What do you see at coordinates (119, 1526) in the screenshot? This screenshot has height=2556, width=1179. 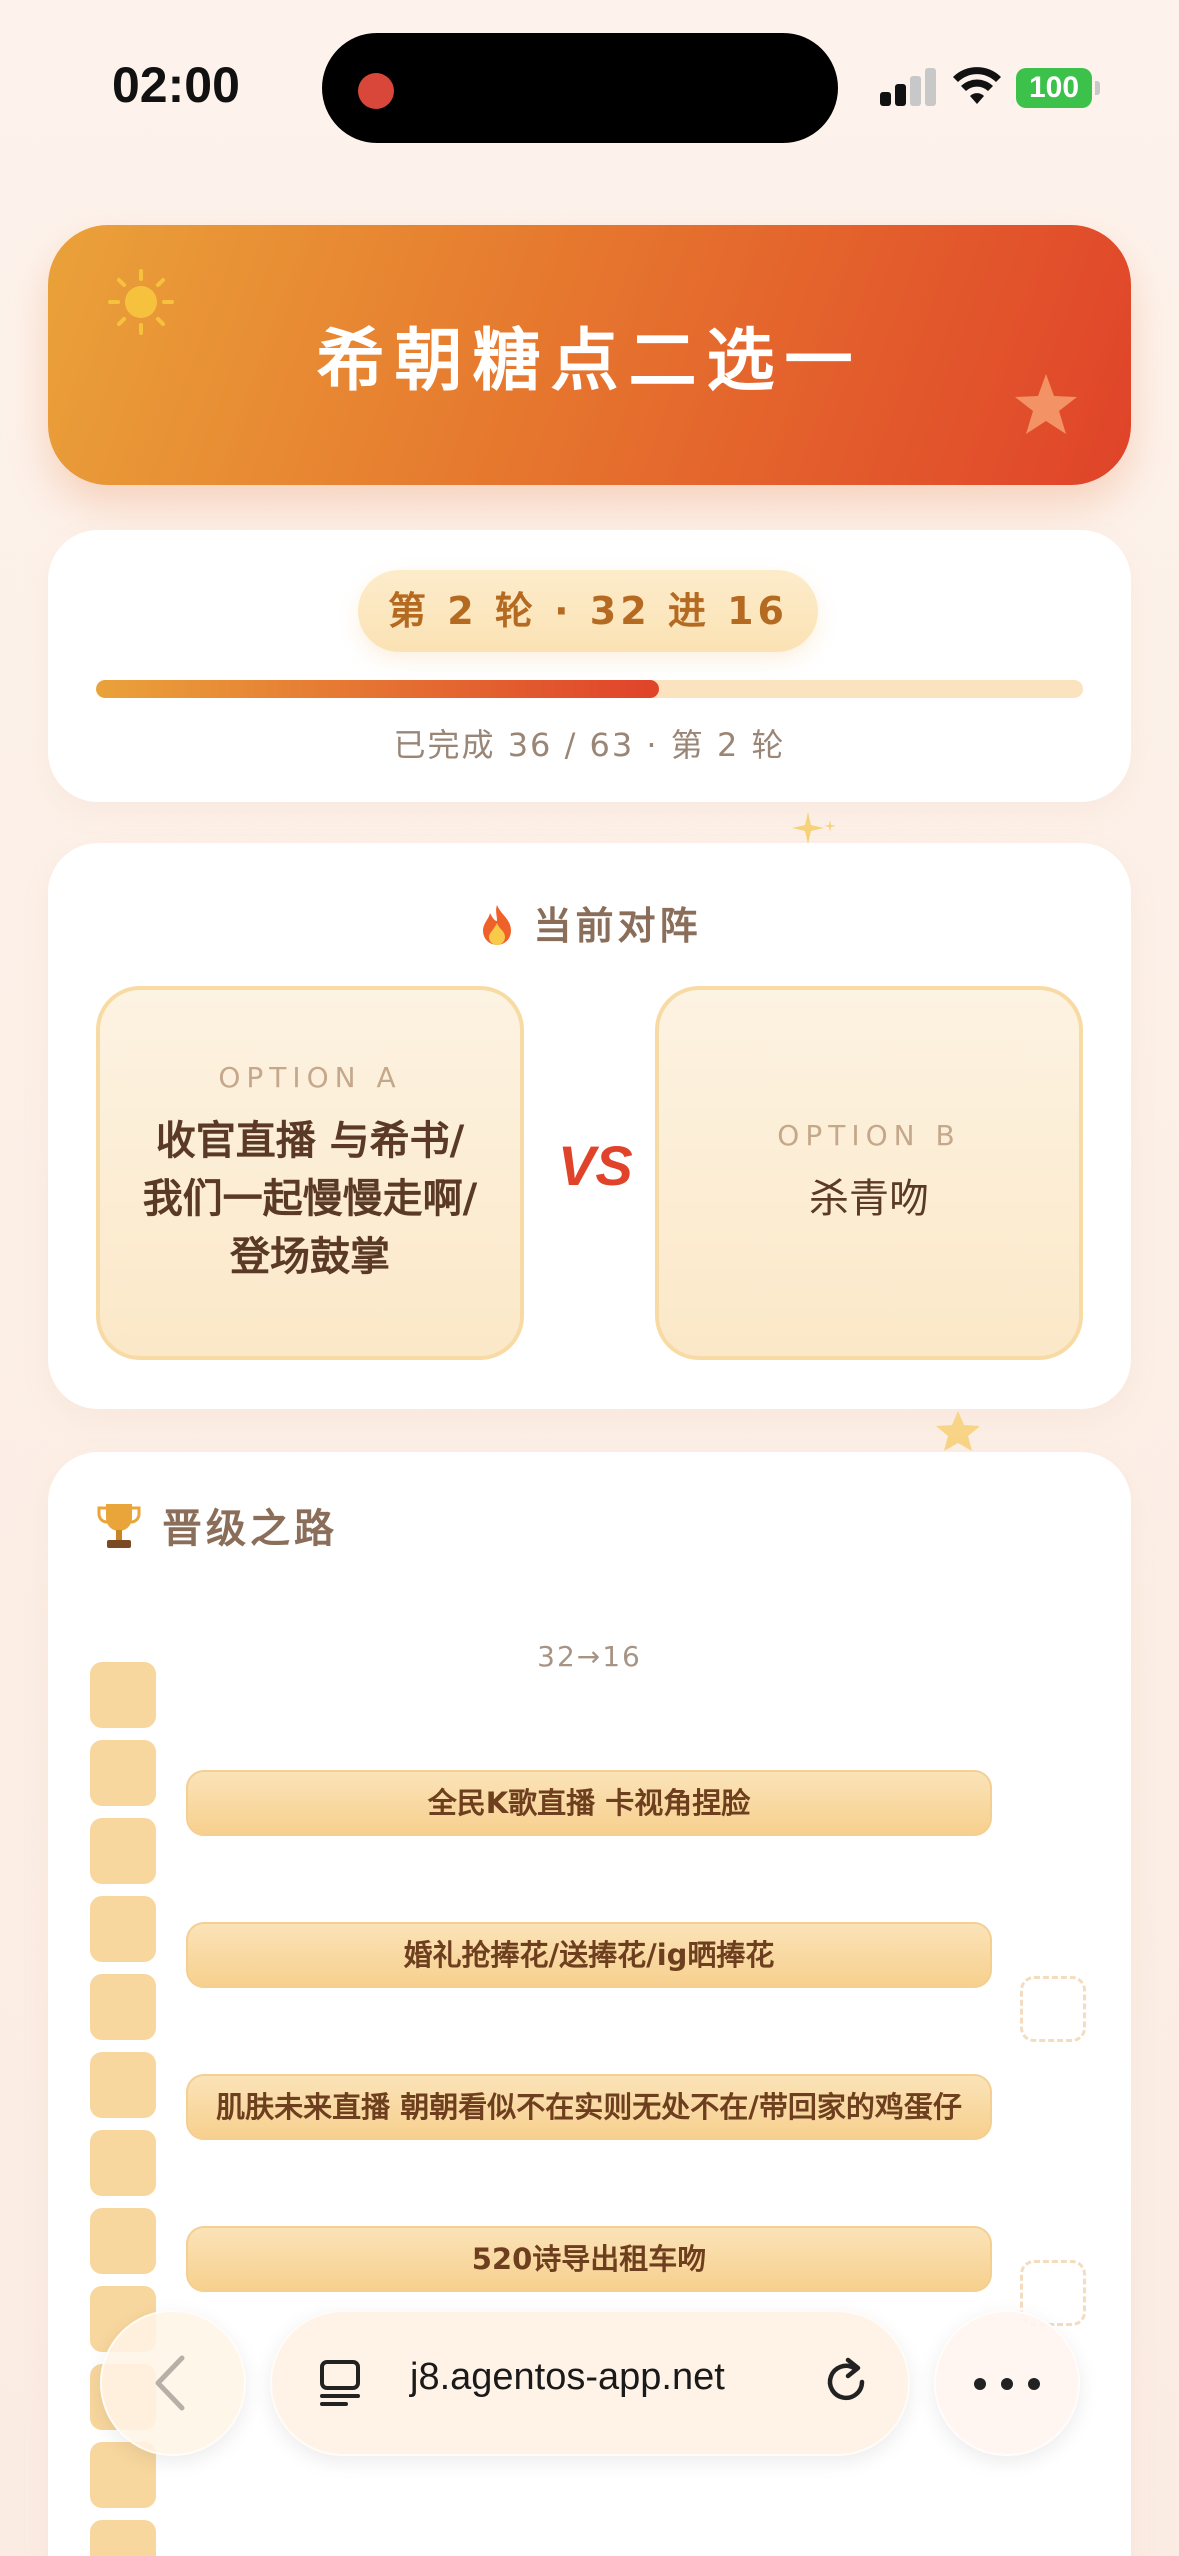 I see `trophy-icon` at bounding box center [119, 1526].